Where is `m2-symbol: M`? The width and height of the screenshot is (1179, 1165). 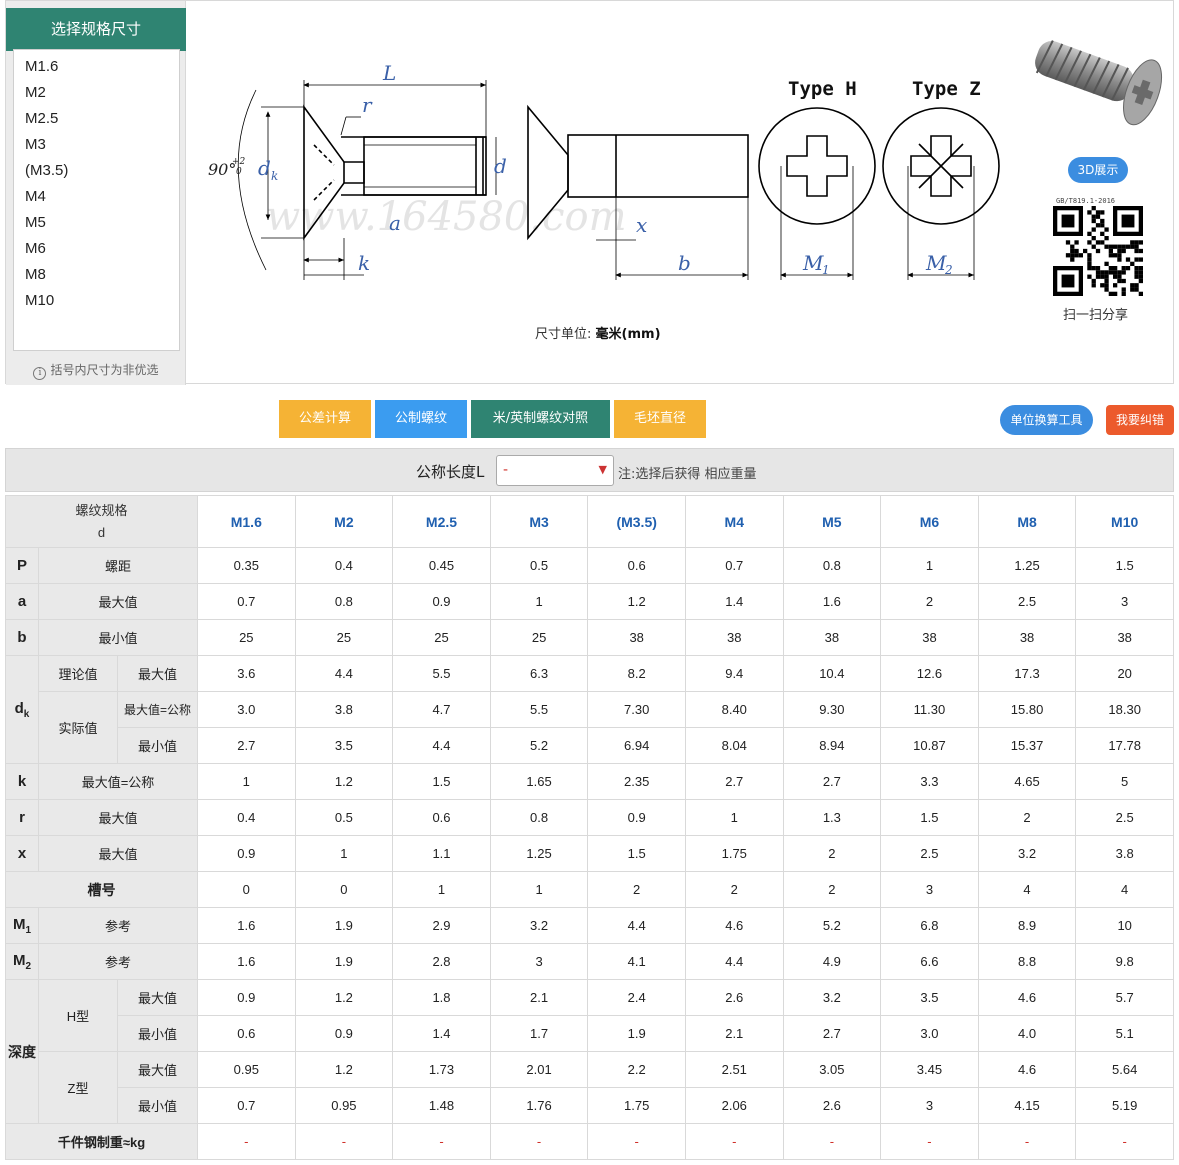
m2-symbol: M is located at coordinates (19, 960).